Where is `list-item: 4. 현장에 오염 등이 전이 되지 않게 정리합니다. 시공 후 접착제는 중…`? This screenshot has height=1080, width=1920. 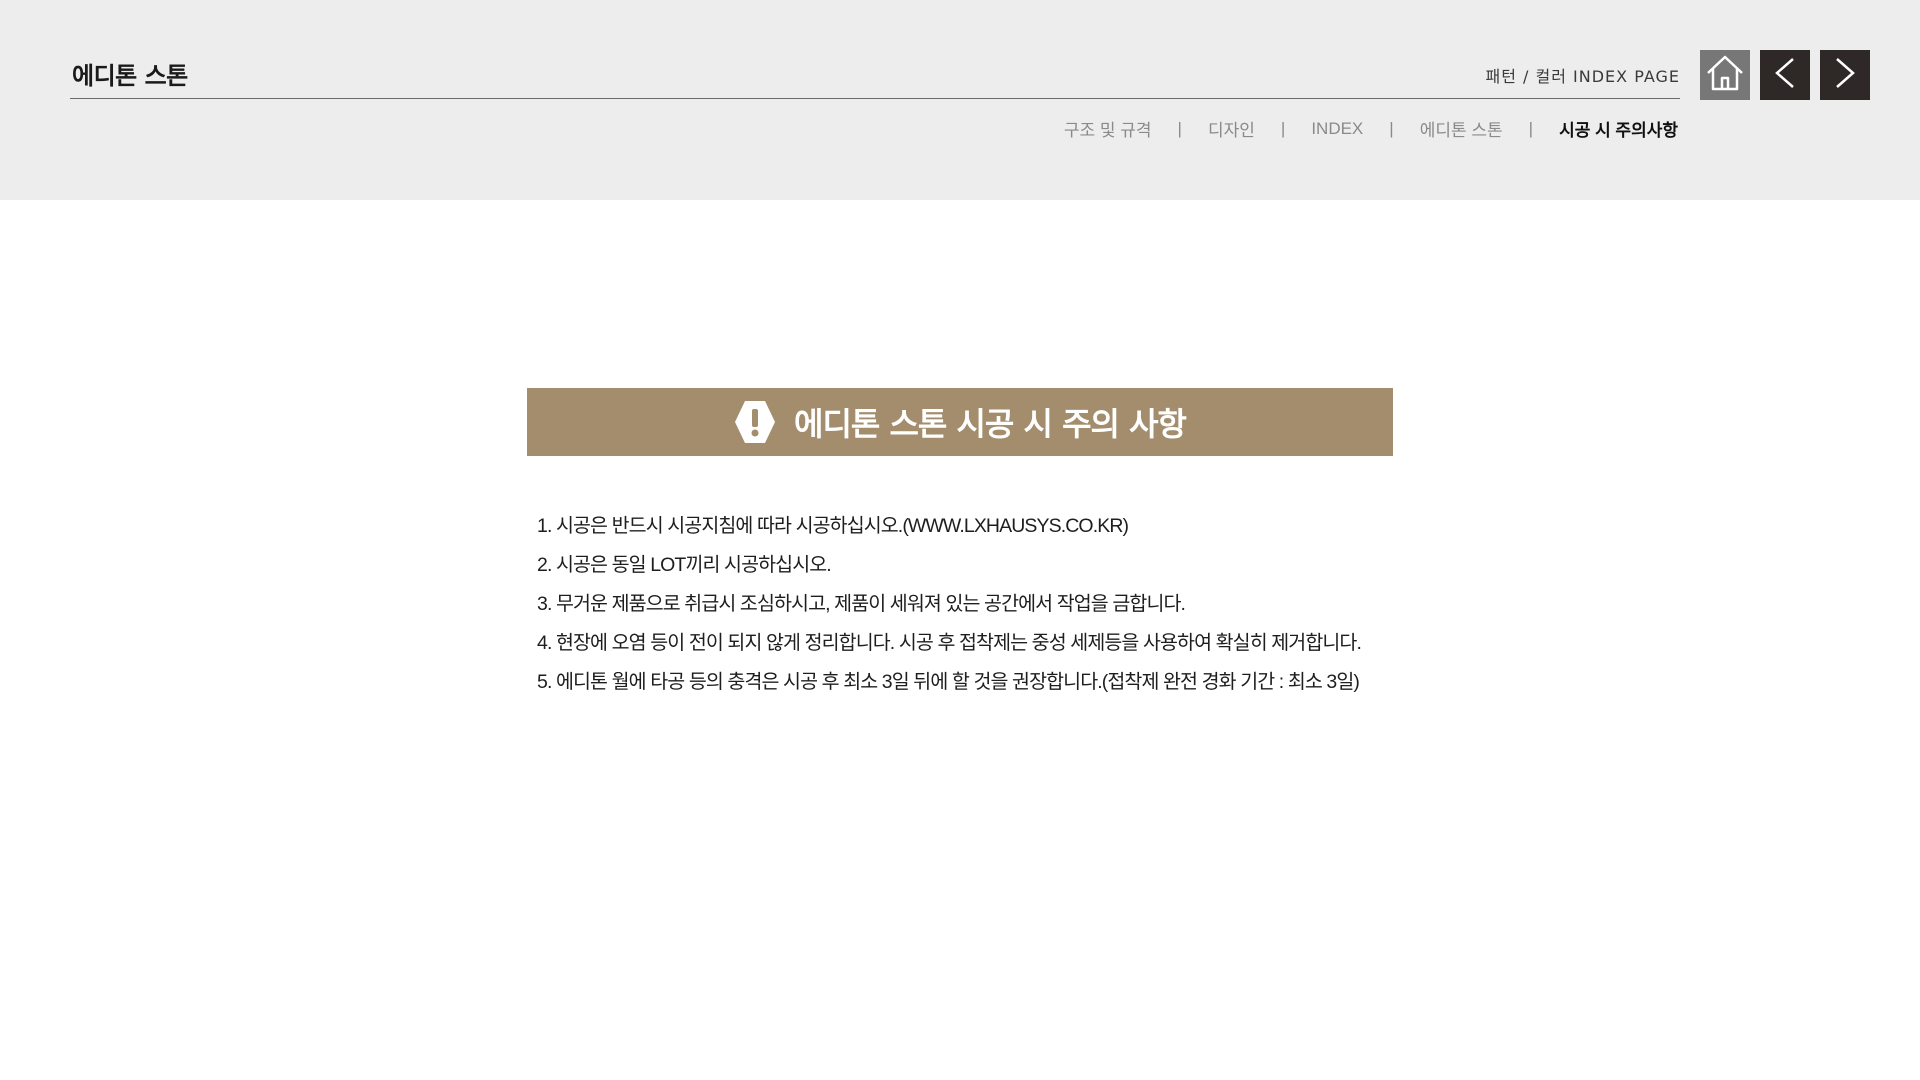
list-item: 4. 현장에 오염 등이 전이 되지 않게 정리합니다. 시공 후 접착제는 중… is located at coordinates (949, 643).